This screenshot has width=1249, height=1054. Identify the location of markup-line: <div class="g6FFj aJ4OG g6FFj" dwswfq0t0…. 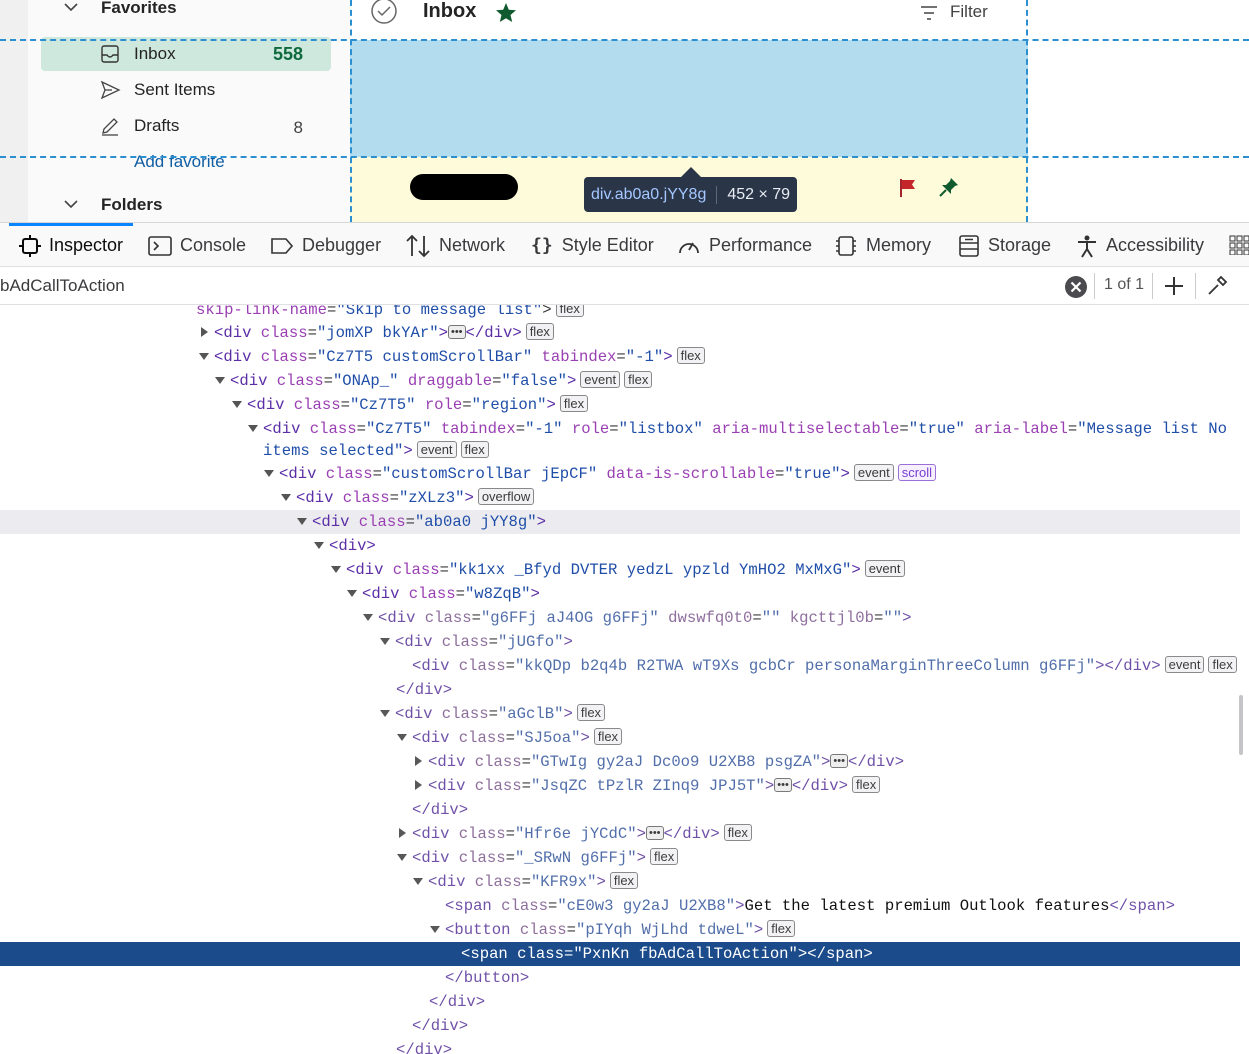
(620, 618).